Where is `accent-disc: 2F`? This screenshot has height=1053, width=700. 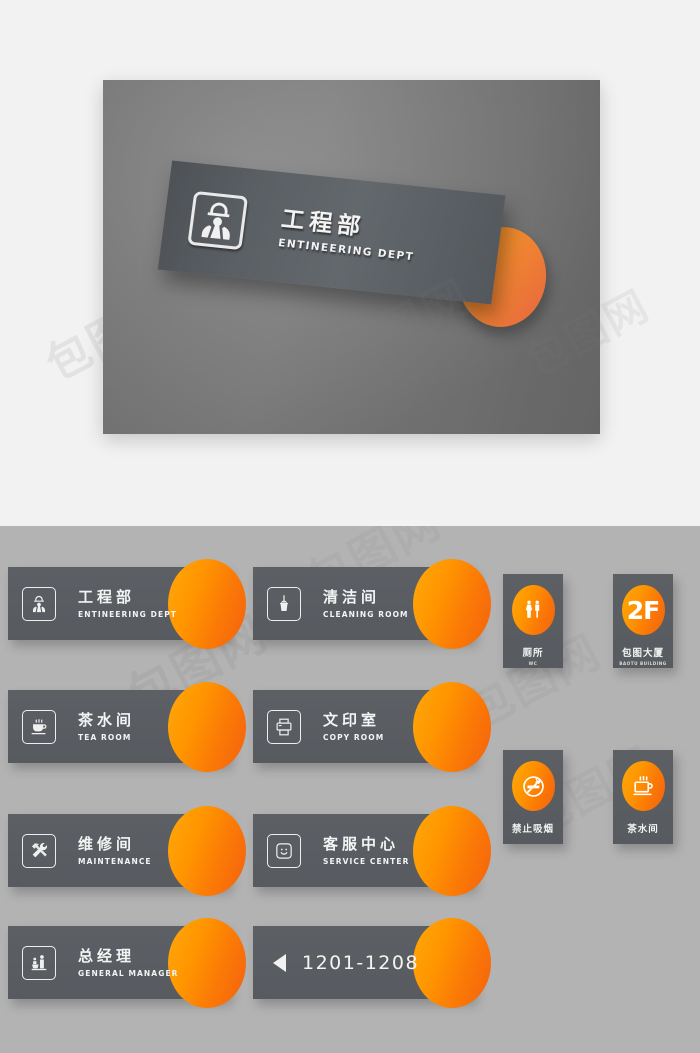
accent-disc: 2F is located at coordinates (643, 610).